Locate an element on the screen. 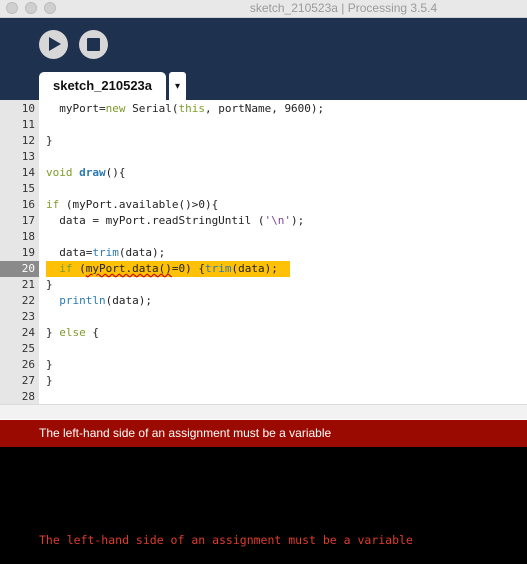  code-line: 17 data = myPort.readStringUntil ('\n'); is located at coordinates (263, 221).